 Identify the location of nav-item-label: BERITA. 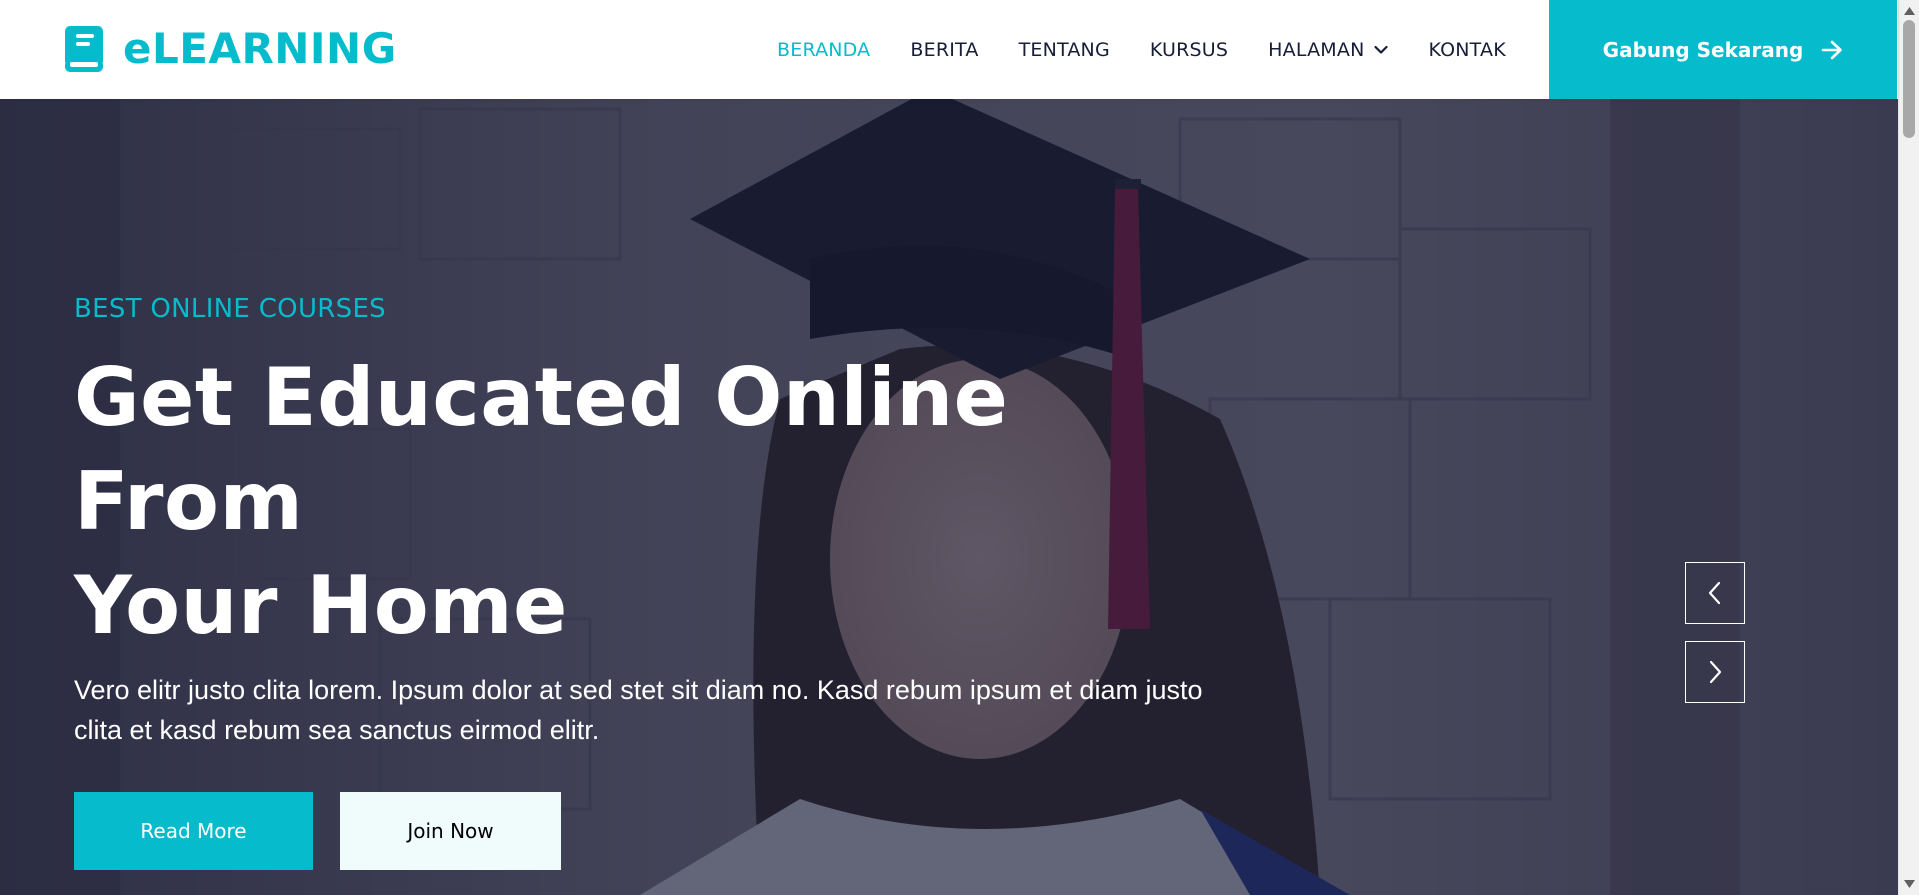
(944, 49).